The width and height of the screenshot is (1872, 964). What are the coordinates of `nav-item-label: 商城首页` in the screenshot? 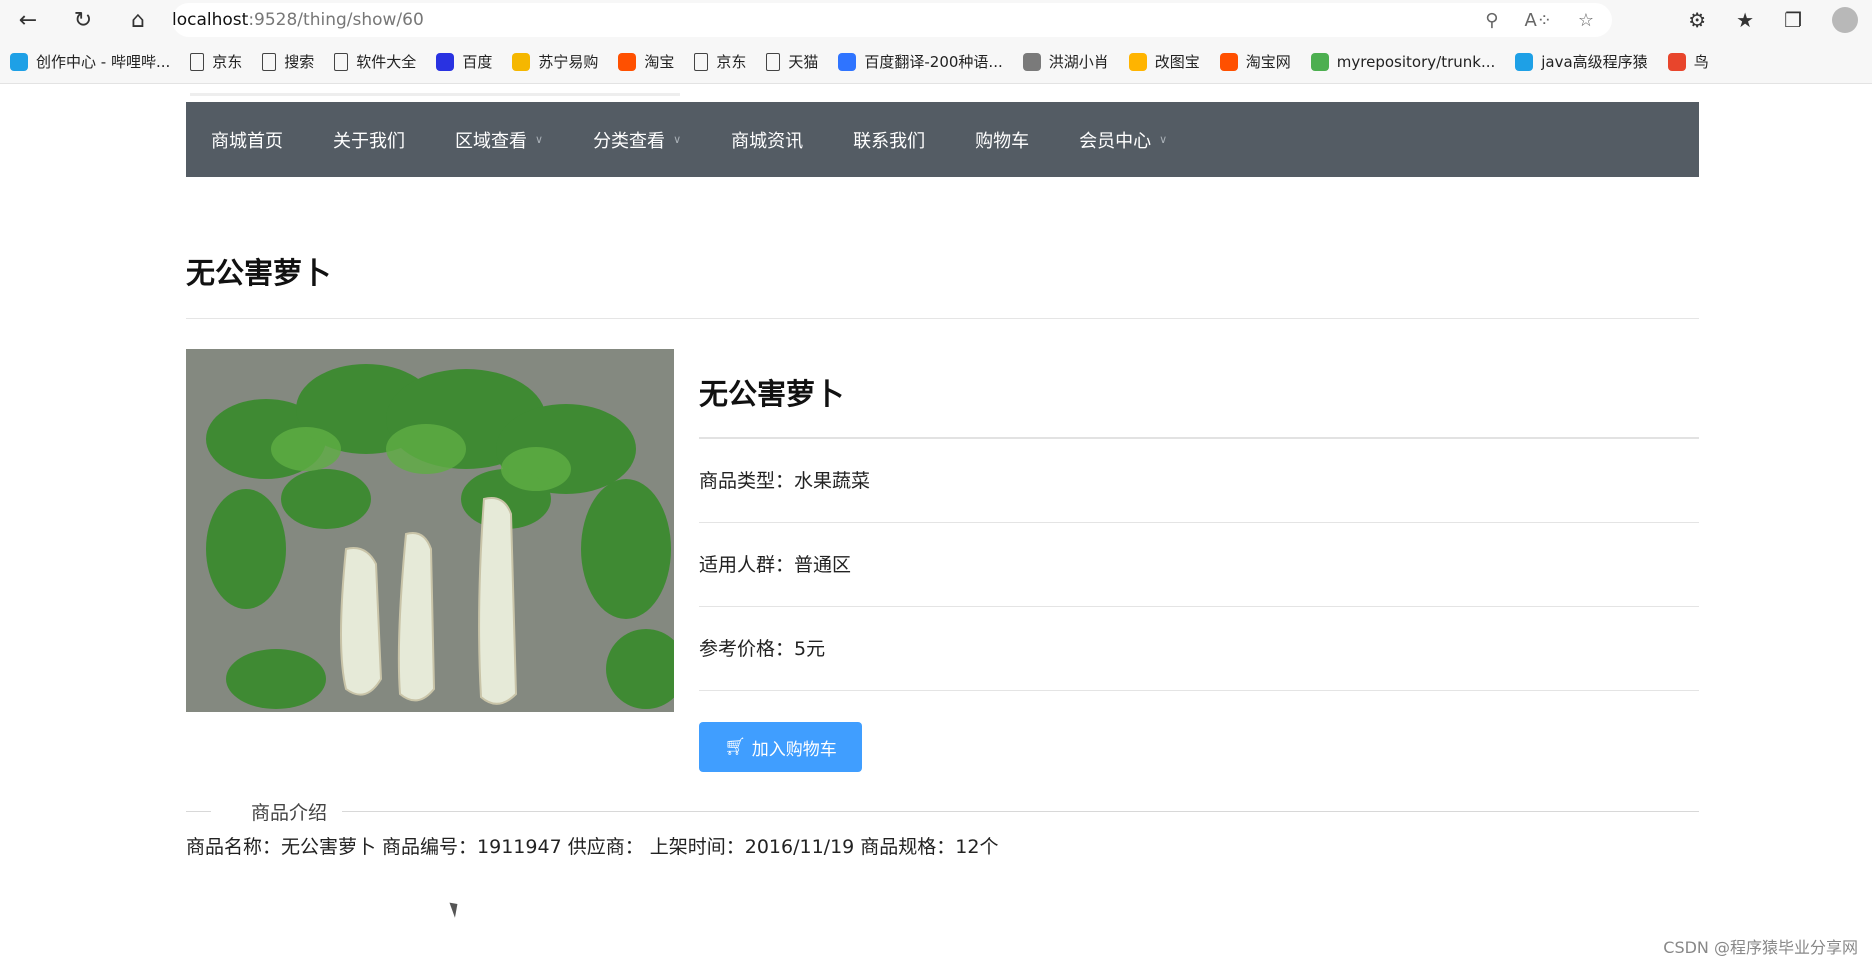 It's located at (247, 141).